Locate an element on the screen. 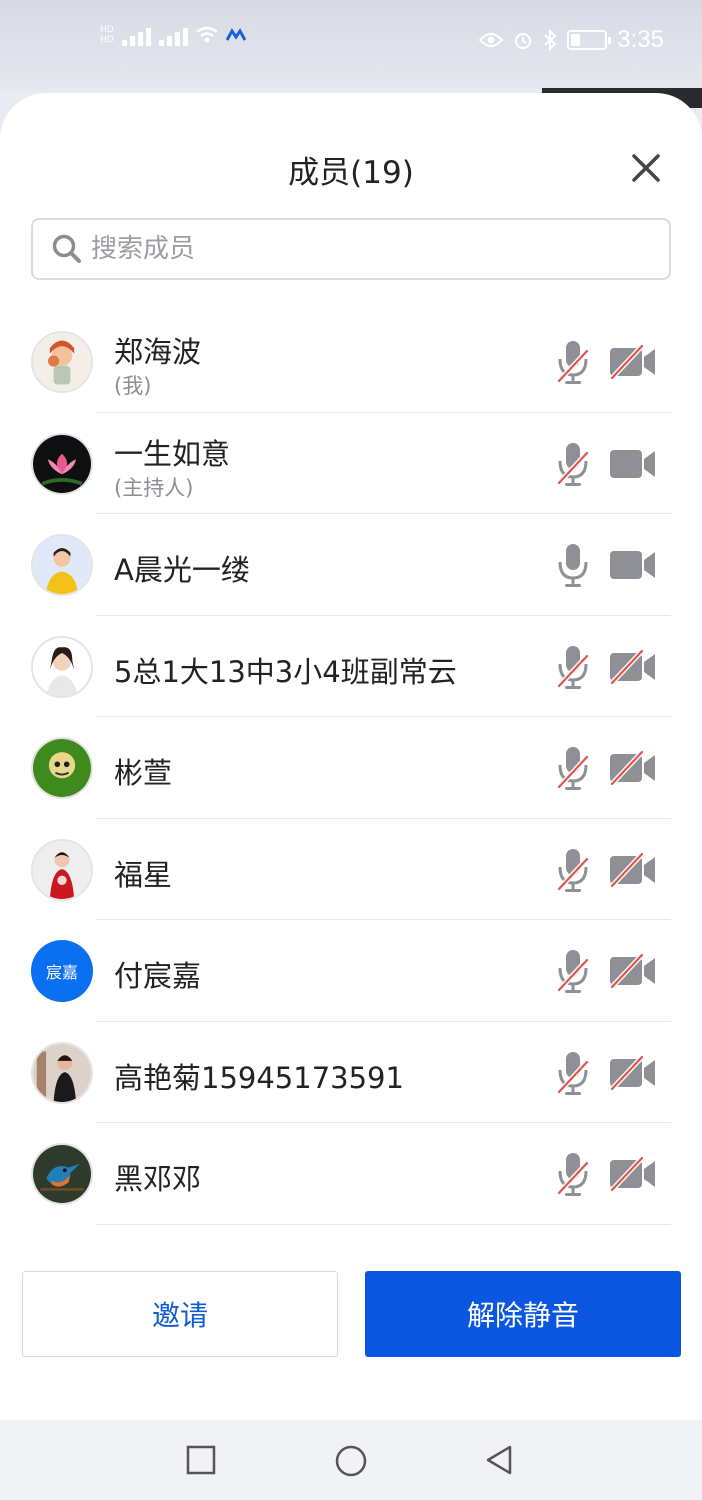 Image resolution: width=702 pixels, height=1500 pixels. search-box is located at coordinates (351, 249).